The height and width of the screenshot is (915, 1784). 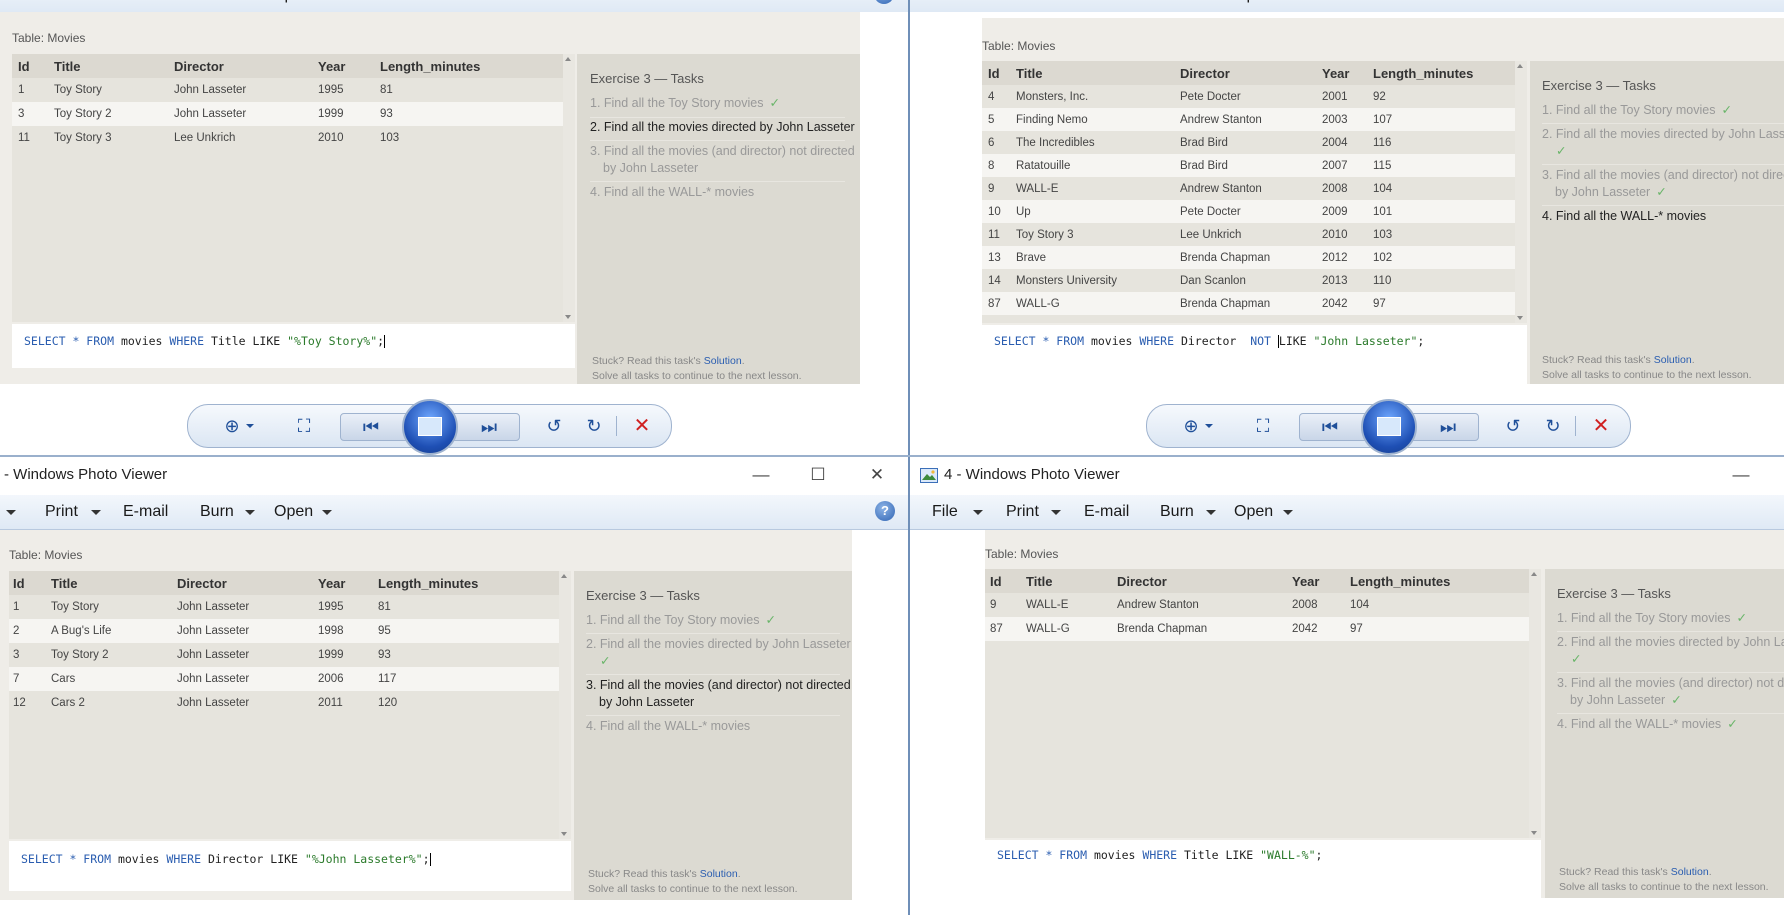 What do you see at coordinates (1248, 303) in the screenshot?
I see `table-row: 87 WALL-G Brenda Chapman 2042 97` at bounding box center [1248, 303].